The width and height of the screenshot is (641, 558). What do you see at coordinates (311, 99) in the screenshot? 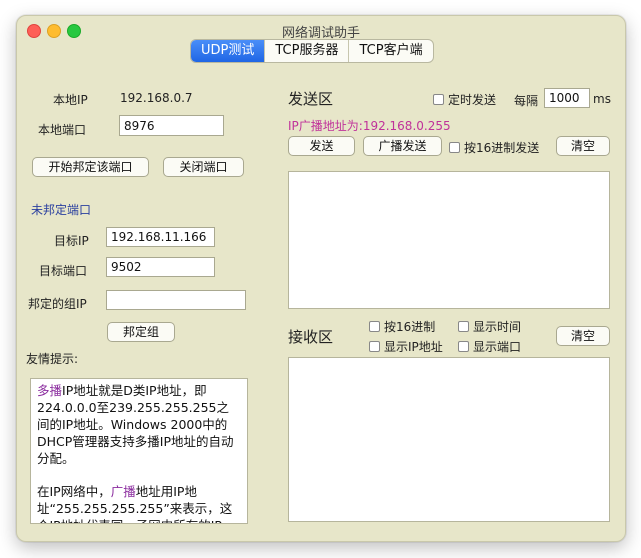
I see `send-area-title: 发送区` at bounding box center [311, 99].